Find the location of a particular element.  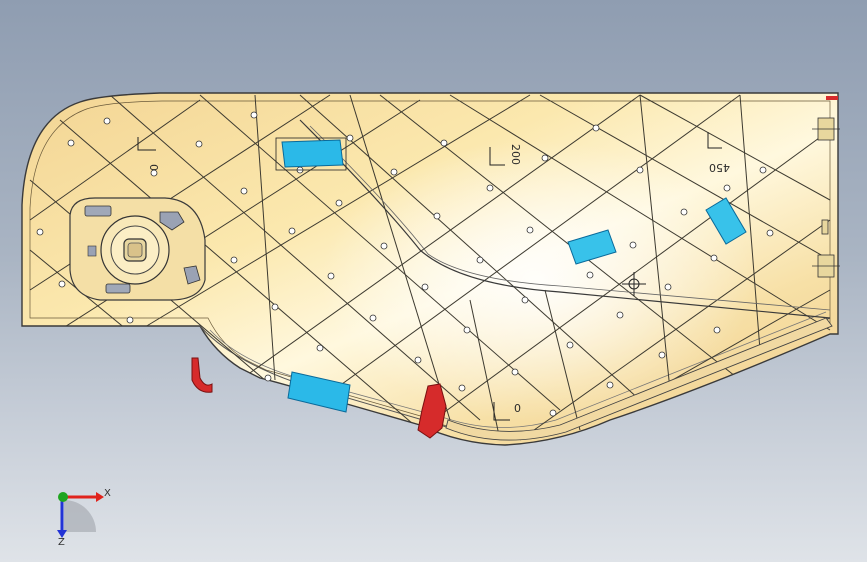

y-axis-origin is located at coordinates (63, 497).